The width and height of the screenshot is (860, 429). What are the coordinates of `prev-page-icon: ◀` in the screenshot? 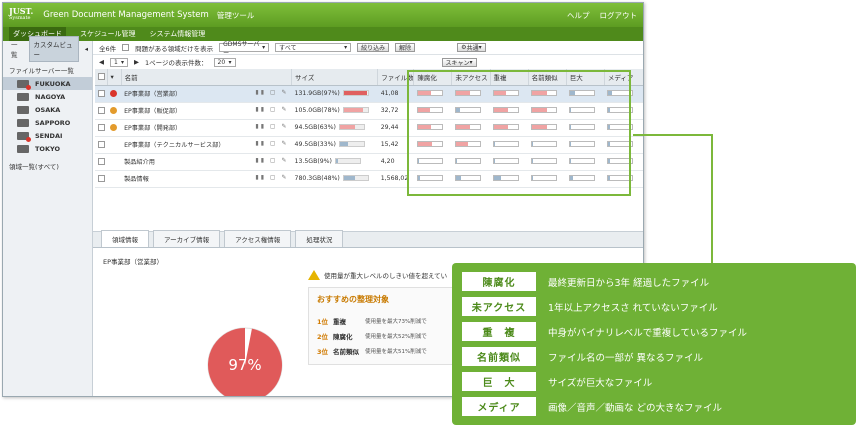 It's located at (101, 62).